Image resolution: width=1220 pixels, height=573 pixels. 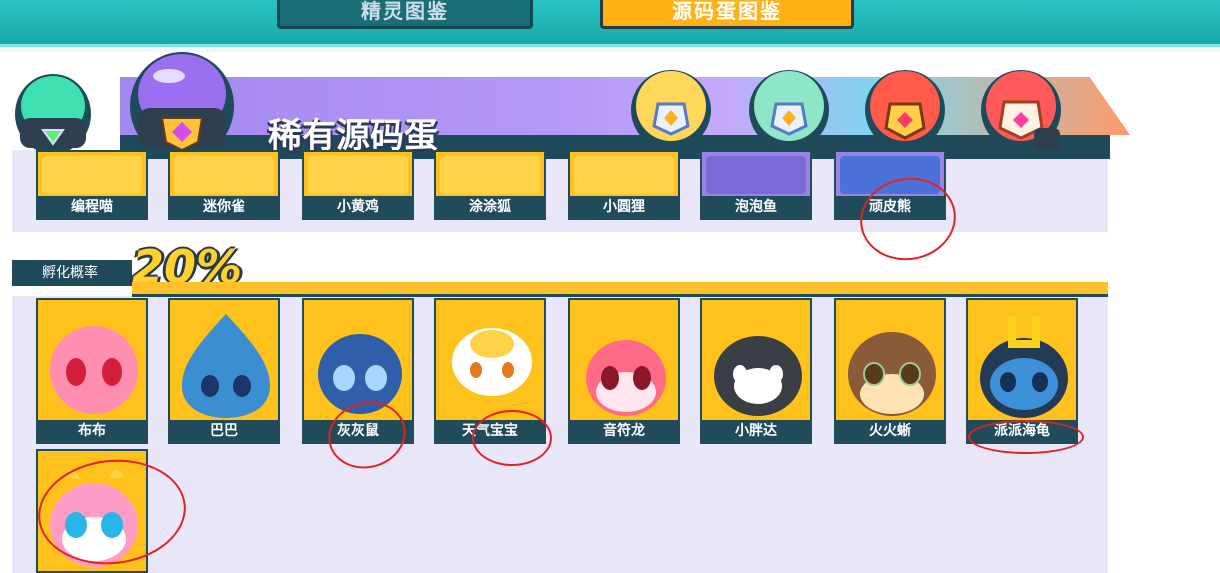 What do you see at coordinates (756, 431) in the screenshot?
I see `creature-name: 小胖达` at bounding box center [756, 431].